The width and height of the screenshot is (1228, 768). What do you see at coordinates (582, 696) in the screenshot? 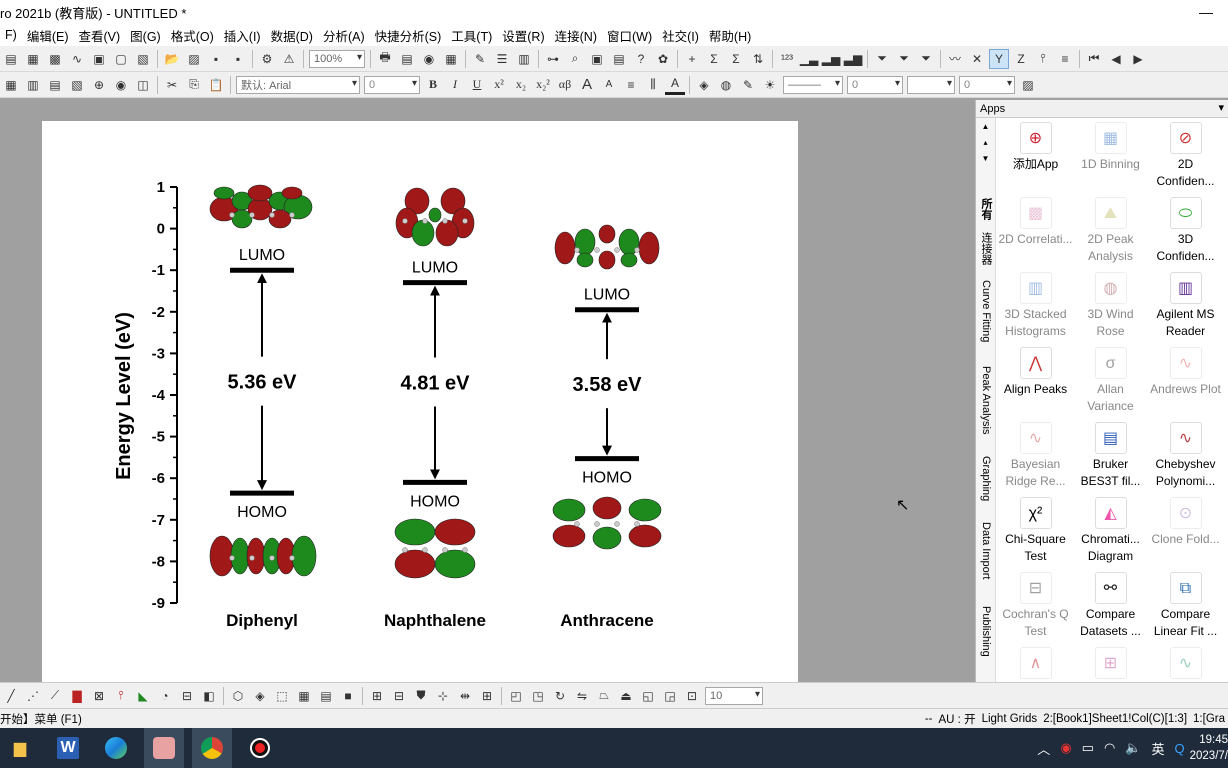
I see `flip-icon: ⇋` at bounding box center [582, 696].